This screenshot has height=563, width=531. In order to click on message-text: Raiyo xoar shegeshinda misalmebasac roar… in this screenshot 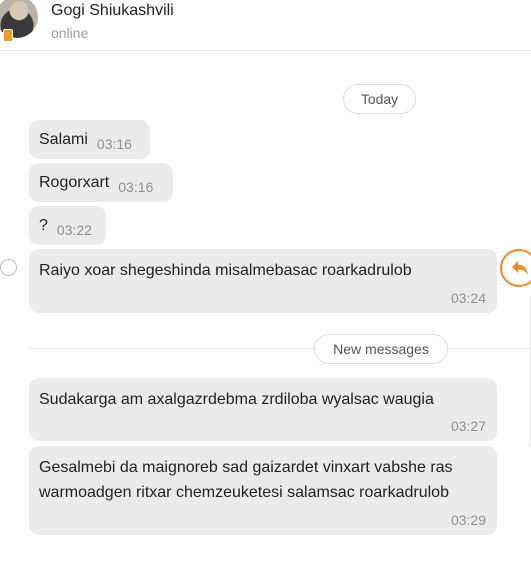, I will do `click(225, 270)`.